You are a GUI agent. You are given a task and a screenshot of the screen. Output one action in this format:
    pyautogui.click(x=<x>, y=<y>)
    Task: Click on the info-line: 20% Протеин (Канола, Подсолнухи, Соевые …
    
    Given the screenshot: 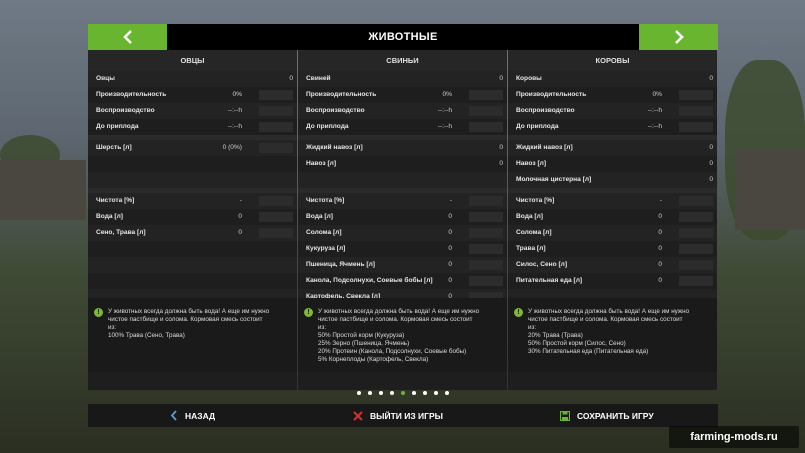 What is the action you would take?
    pyautogui.click(x=392, y=351)
    